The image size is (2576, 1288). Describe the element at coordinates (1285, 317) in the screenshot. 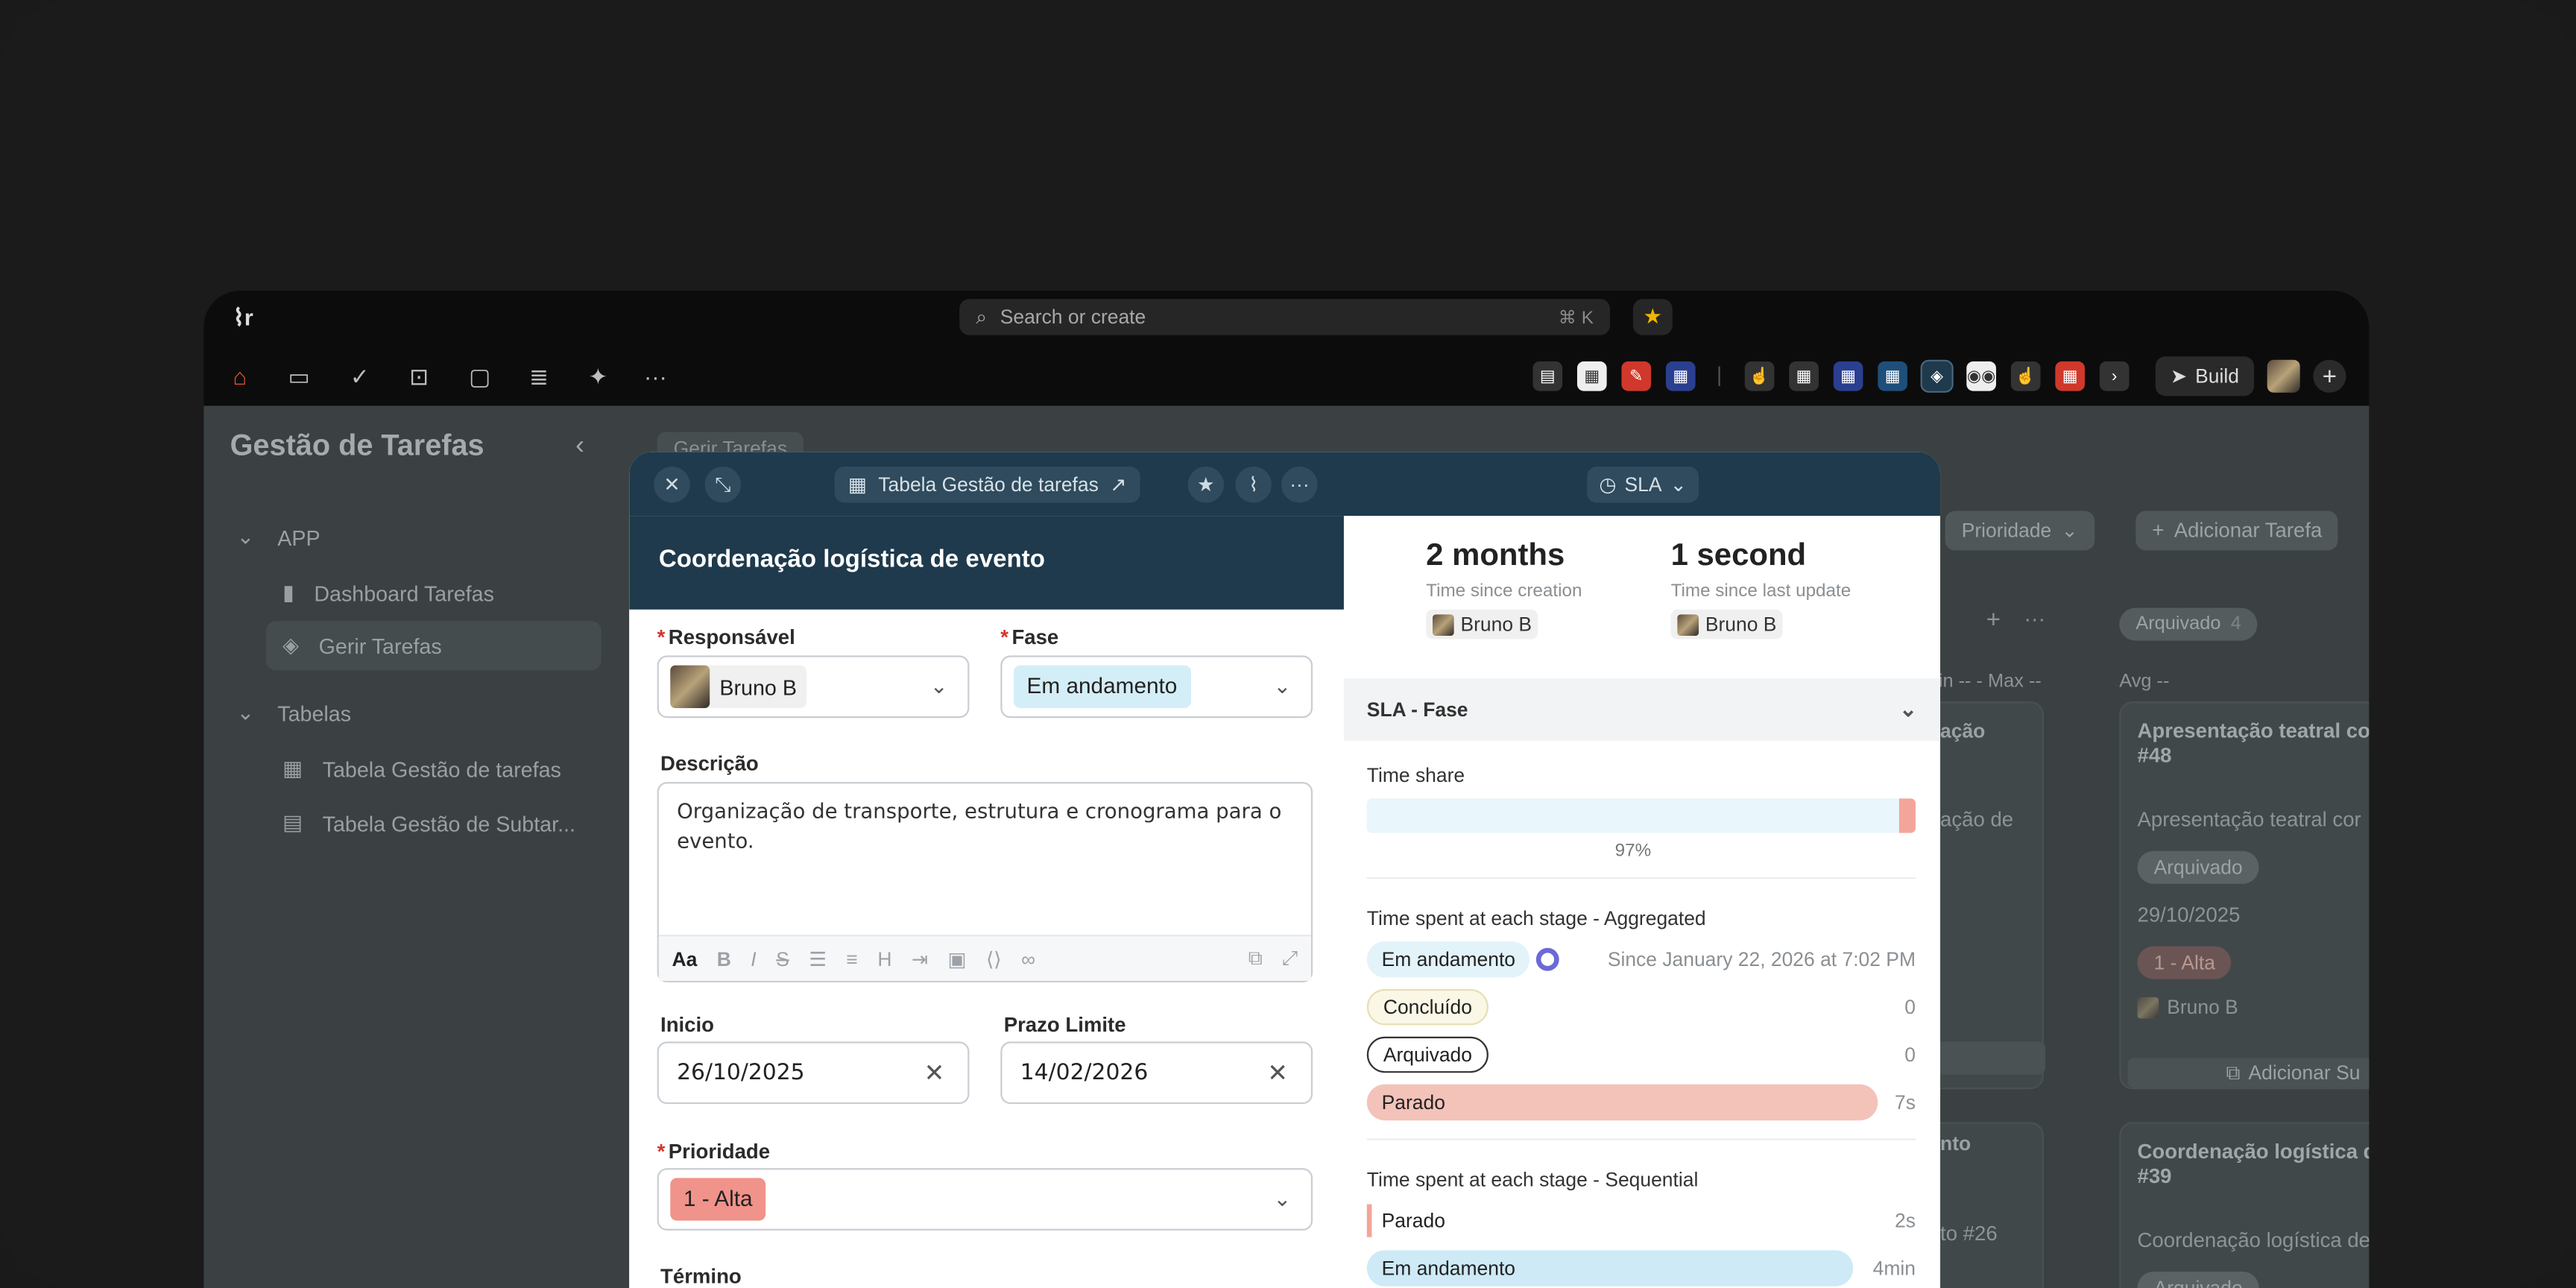

I see `search-bar: ⌕ Search or create ⌘ K` at that location.